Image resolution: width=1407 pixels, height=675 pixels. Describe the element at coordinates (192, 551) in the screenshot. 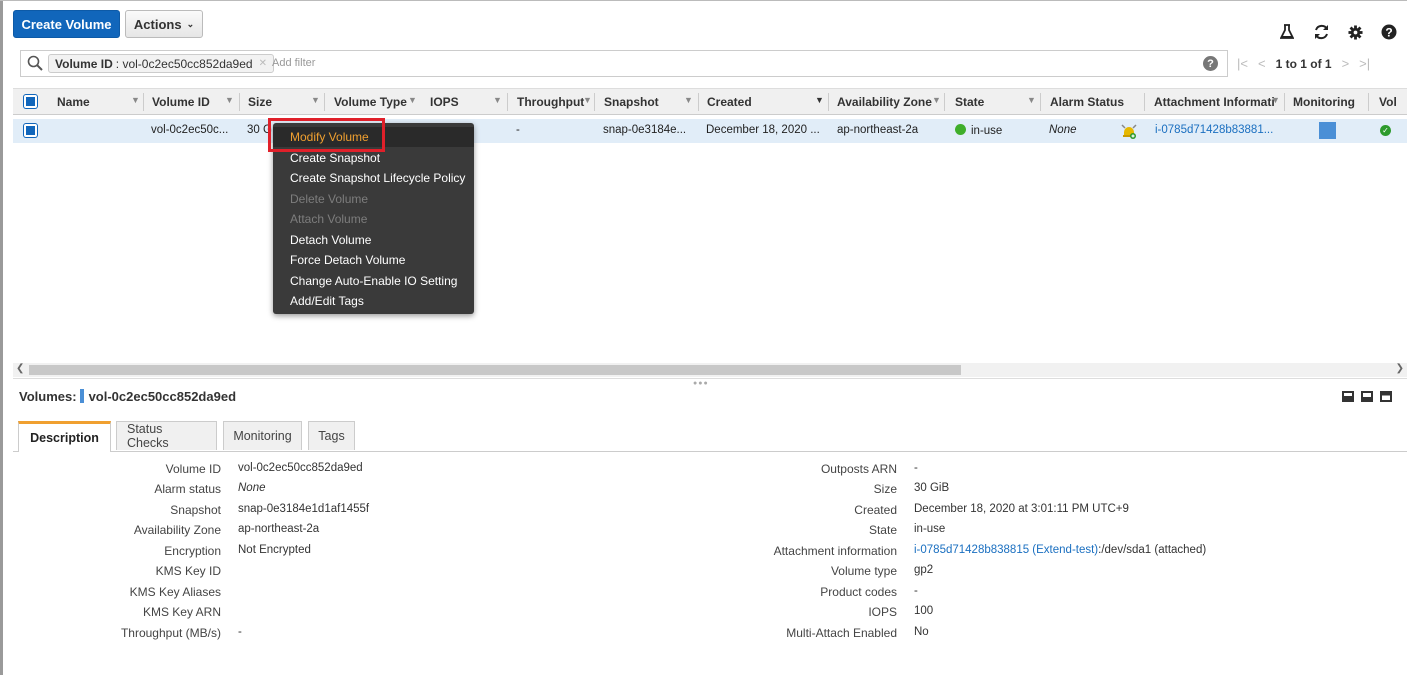

I see `label-encryption: Encryption` at that location.